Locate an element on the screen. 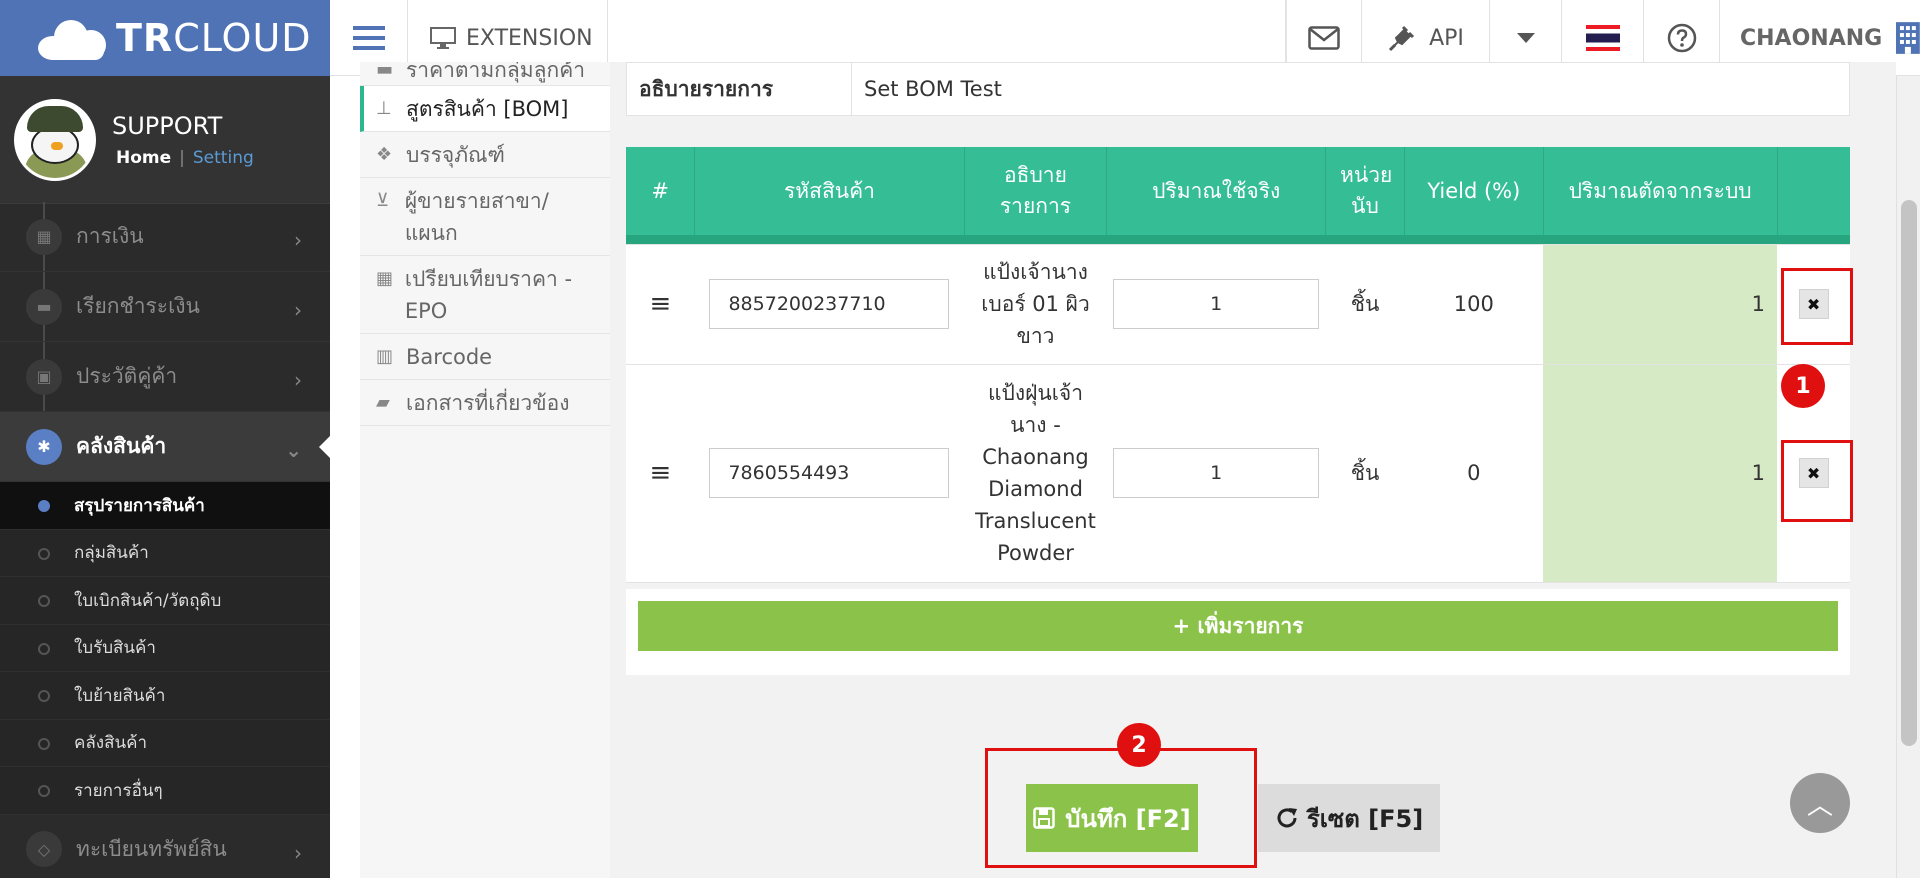  credit-card-icon: ▬ is located at coordinates (44, 306).